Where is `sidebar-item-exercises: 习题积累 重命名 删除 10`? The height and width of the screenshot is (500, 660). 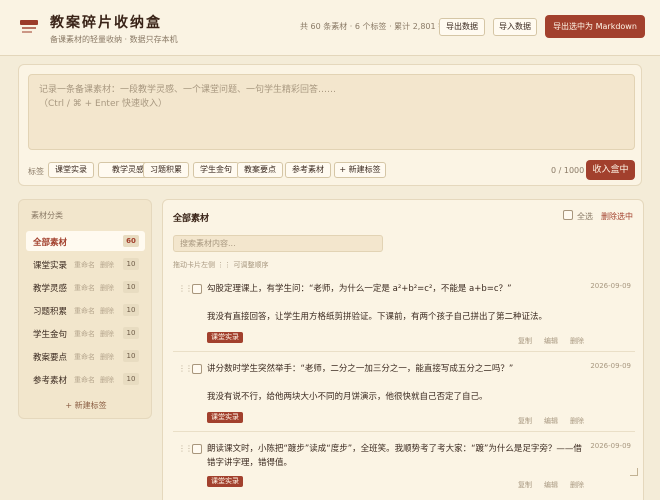
sidebar-item-exercises: 习题积累 重命名 删除 10 is located at coordinates (85, 310).